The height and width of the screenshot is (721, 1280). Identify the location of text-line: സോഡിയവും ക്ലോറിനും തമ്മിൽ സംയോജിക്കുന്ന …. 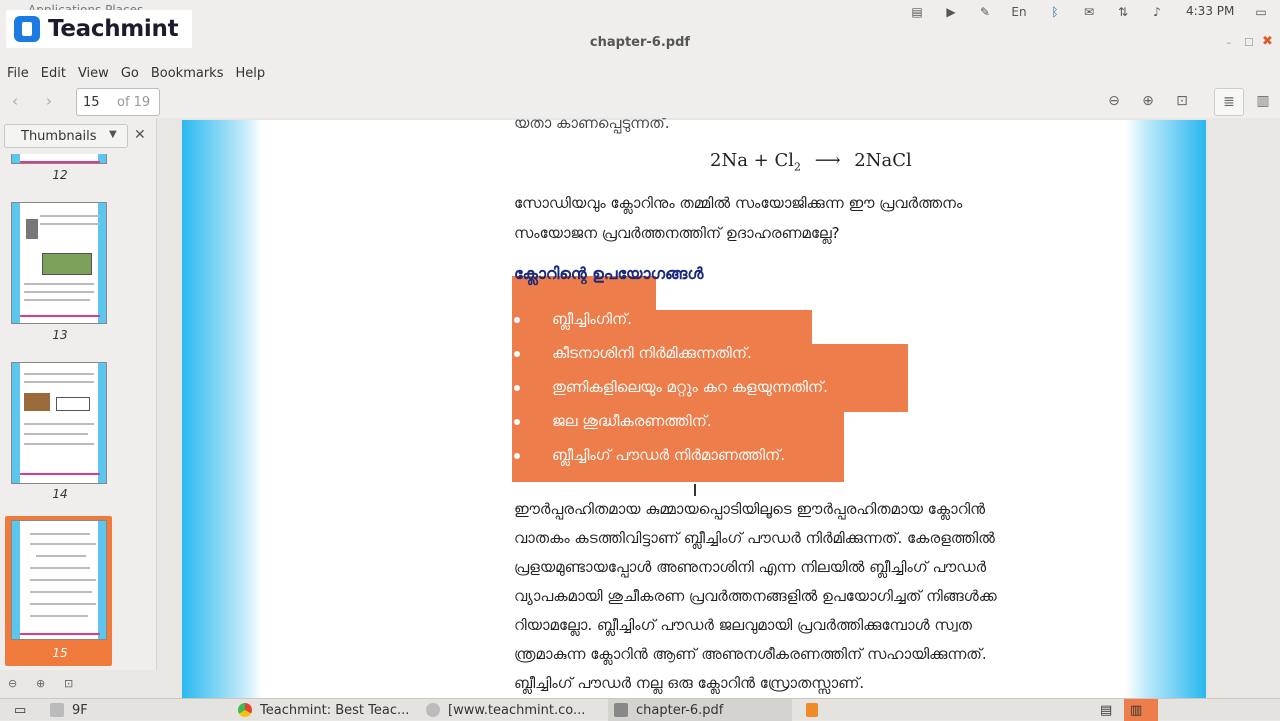
(738, 203).